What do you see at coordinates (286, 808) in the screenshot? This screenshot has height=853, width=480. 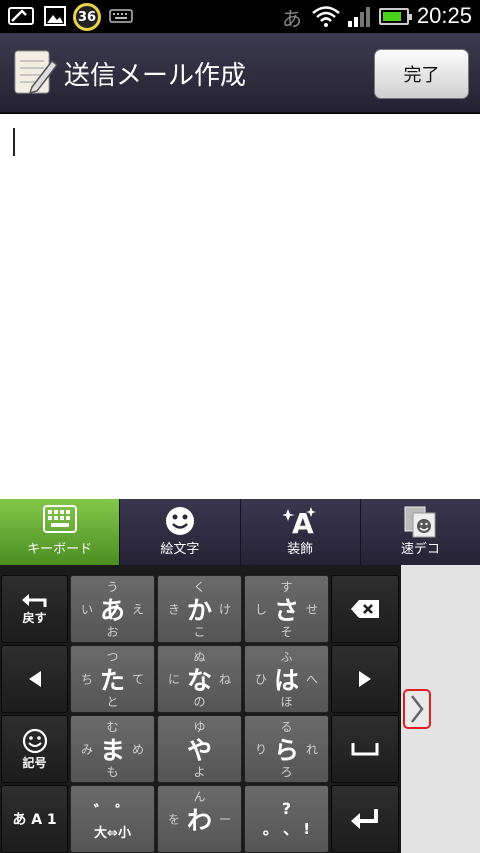 I see `question-label: ?` at bounding box center [286, 808].